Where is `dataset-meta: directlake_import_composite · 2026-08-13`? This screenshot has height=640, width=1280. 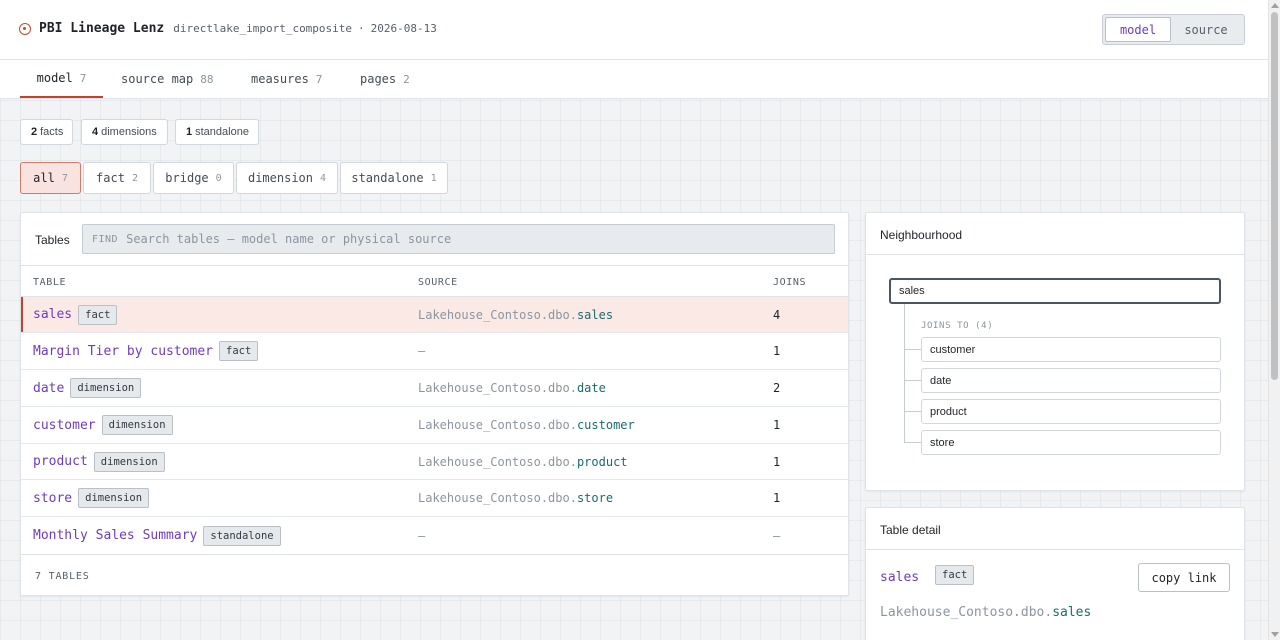 dataset-meta: directlake_import_composite · 2026-08-13 is located at coordinates (305, 28).